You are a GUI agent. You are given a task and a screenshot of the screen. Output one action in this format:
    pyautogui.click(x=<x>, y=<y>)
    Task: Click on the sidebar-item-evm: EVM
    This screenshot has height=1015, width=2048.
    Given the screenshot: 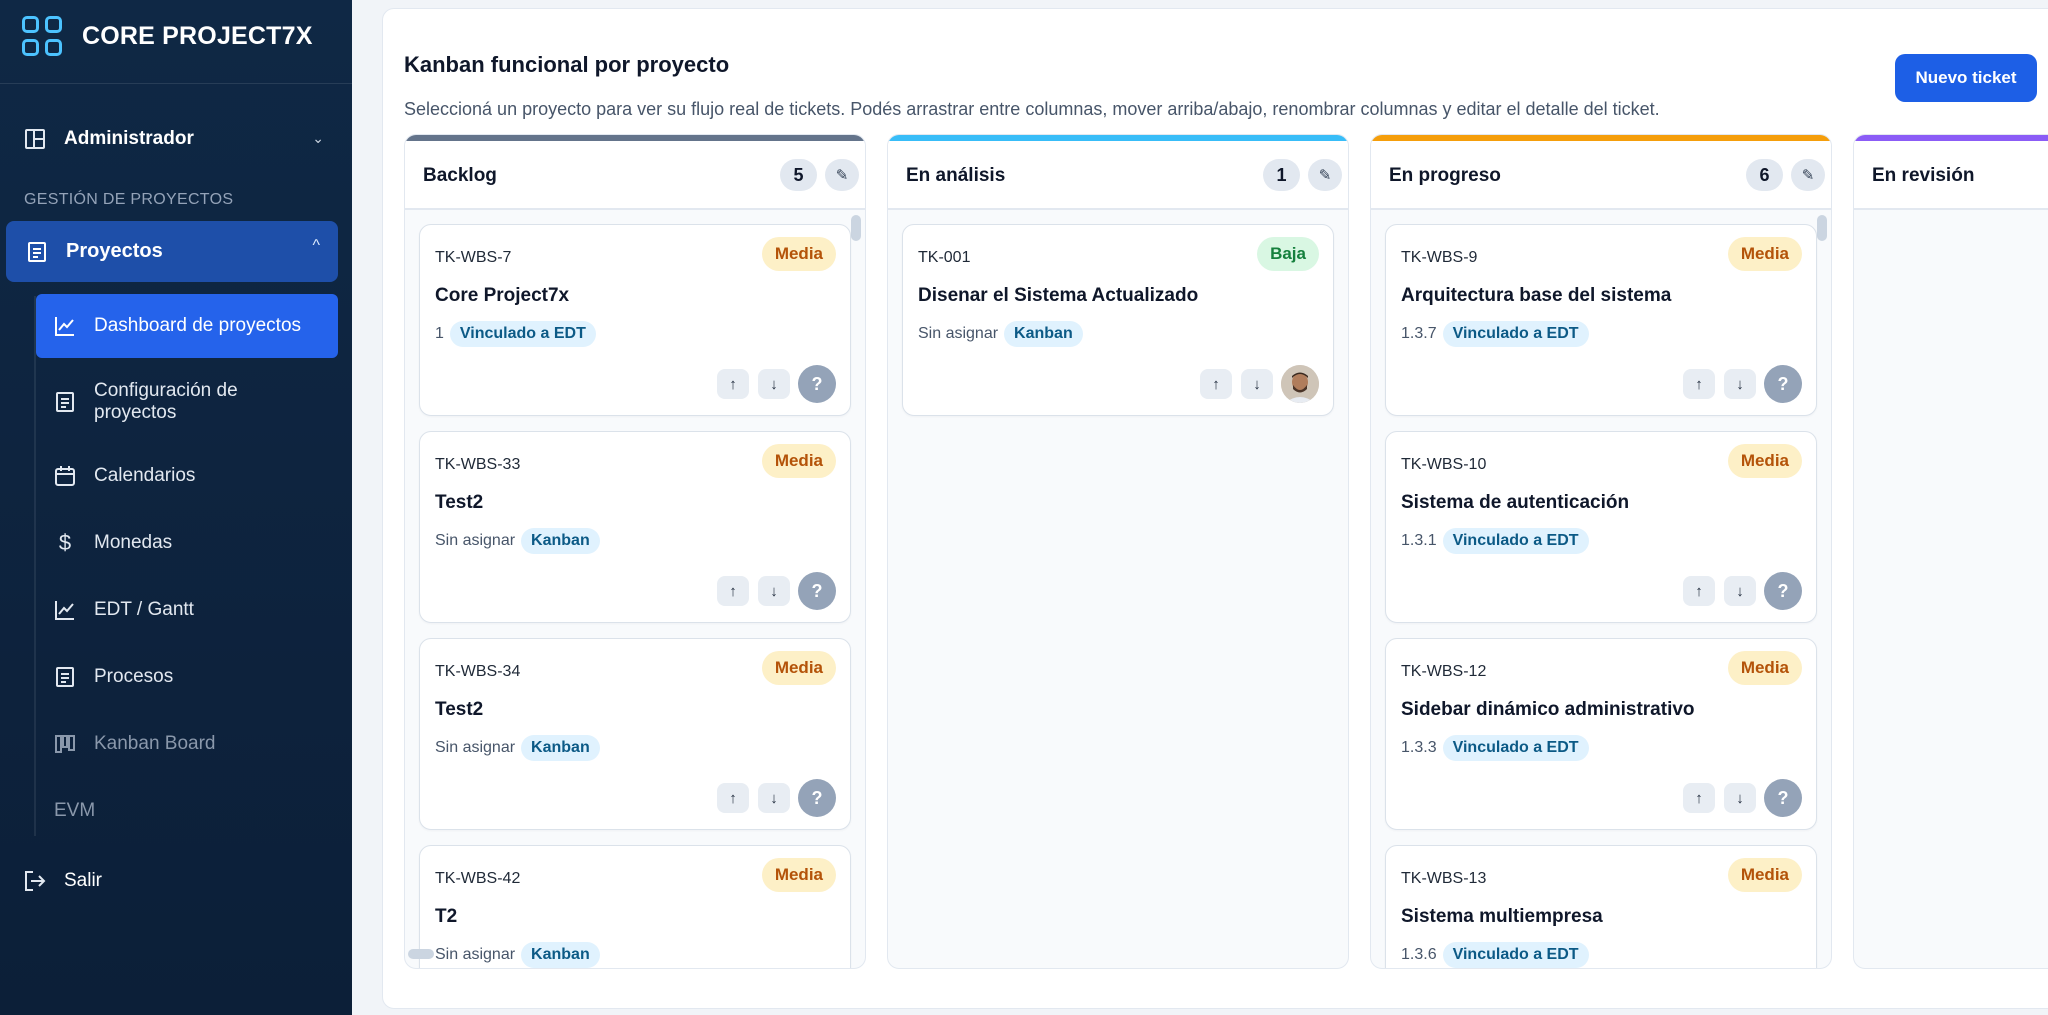 What is the action you would take?
    pyautogui.click(x=187, y=811)
    